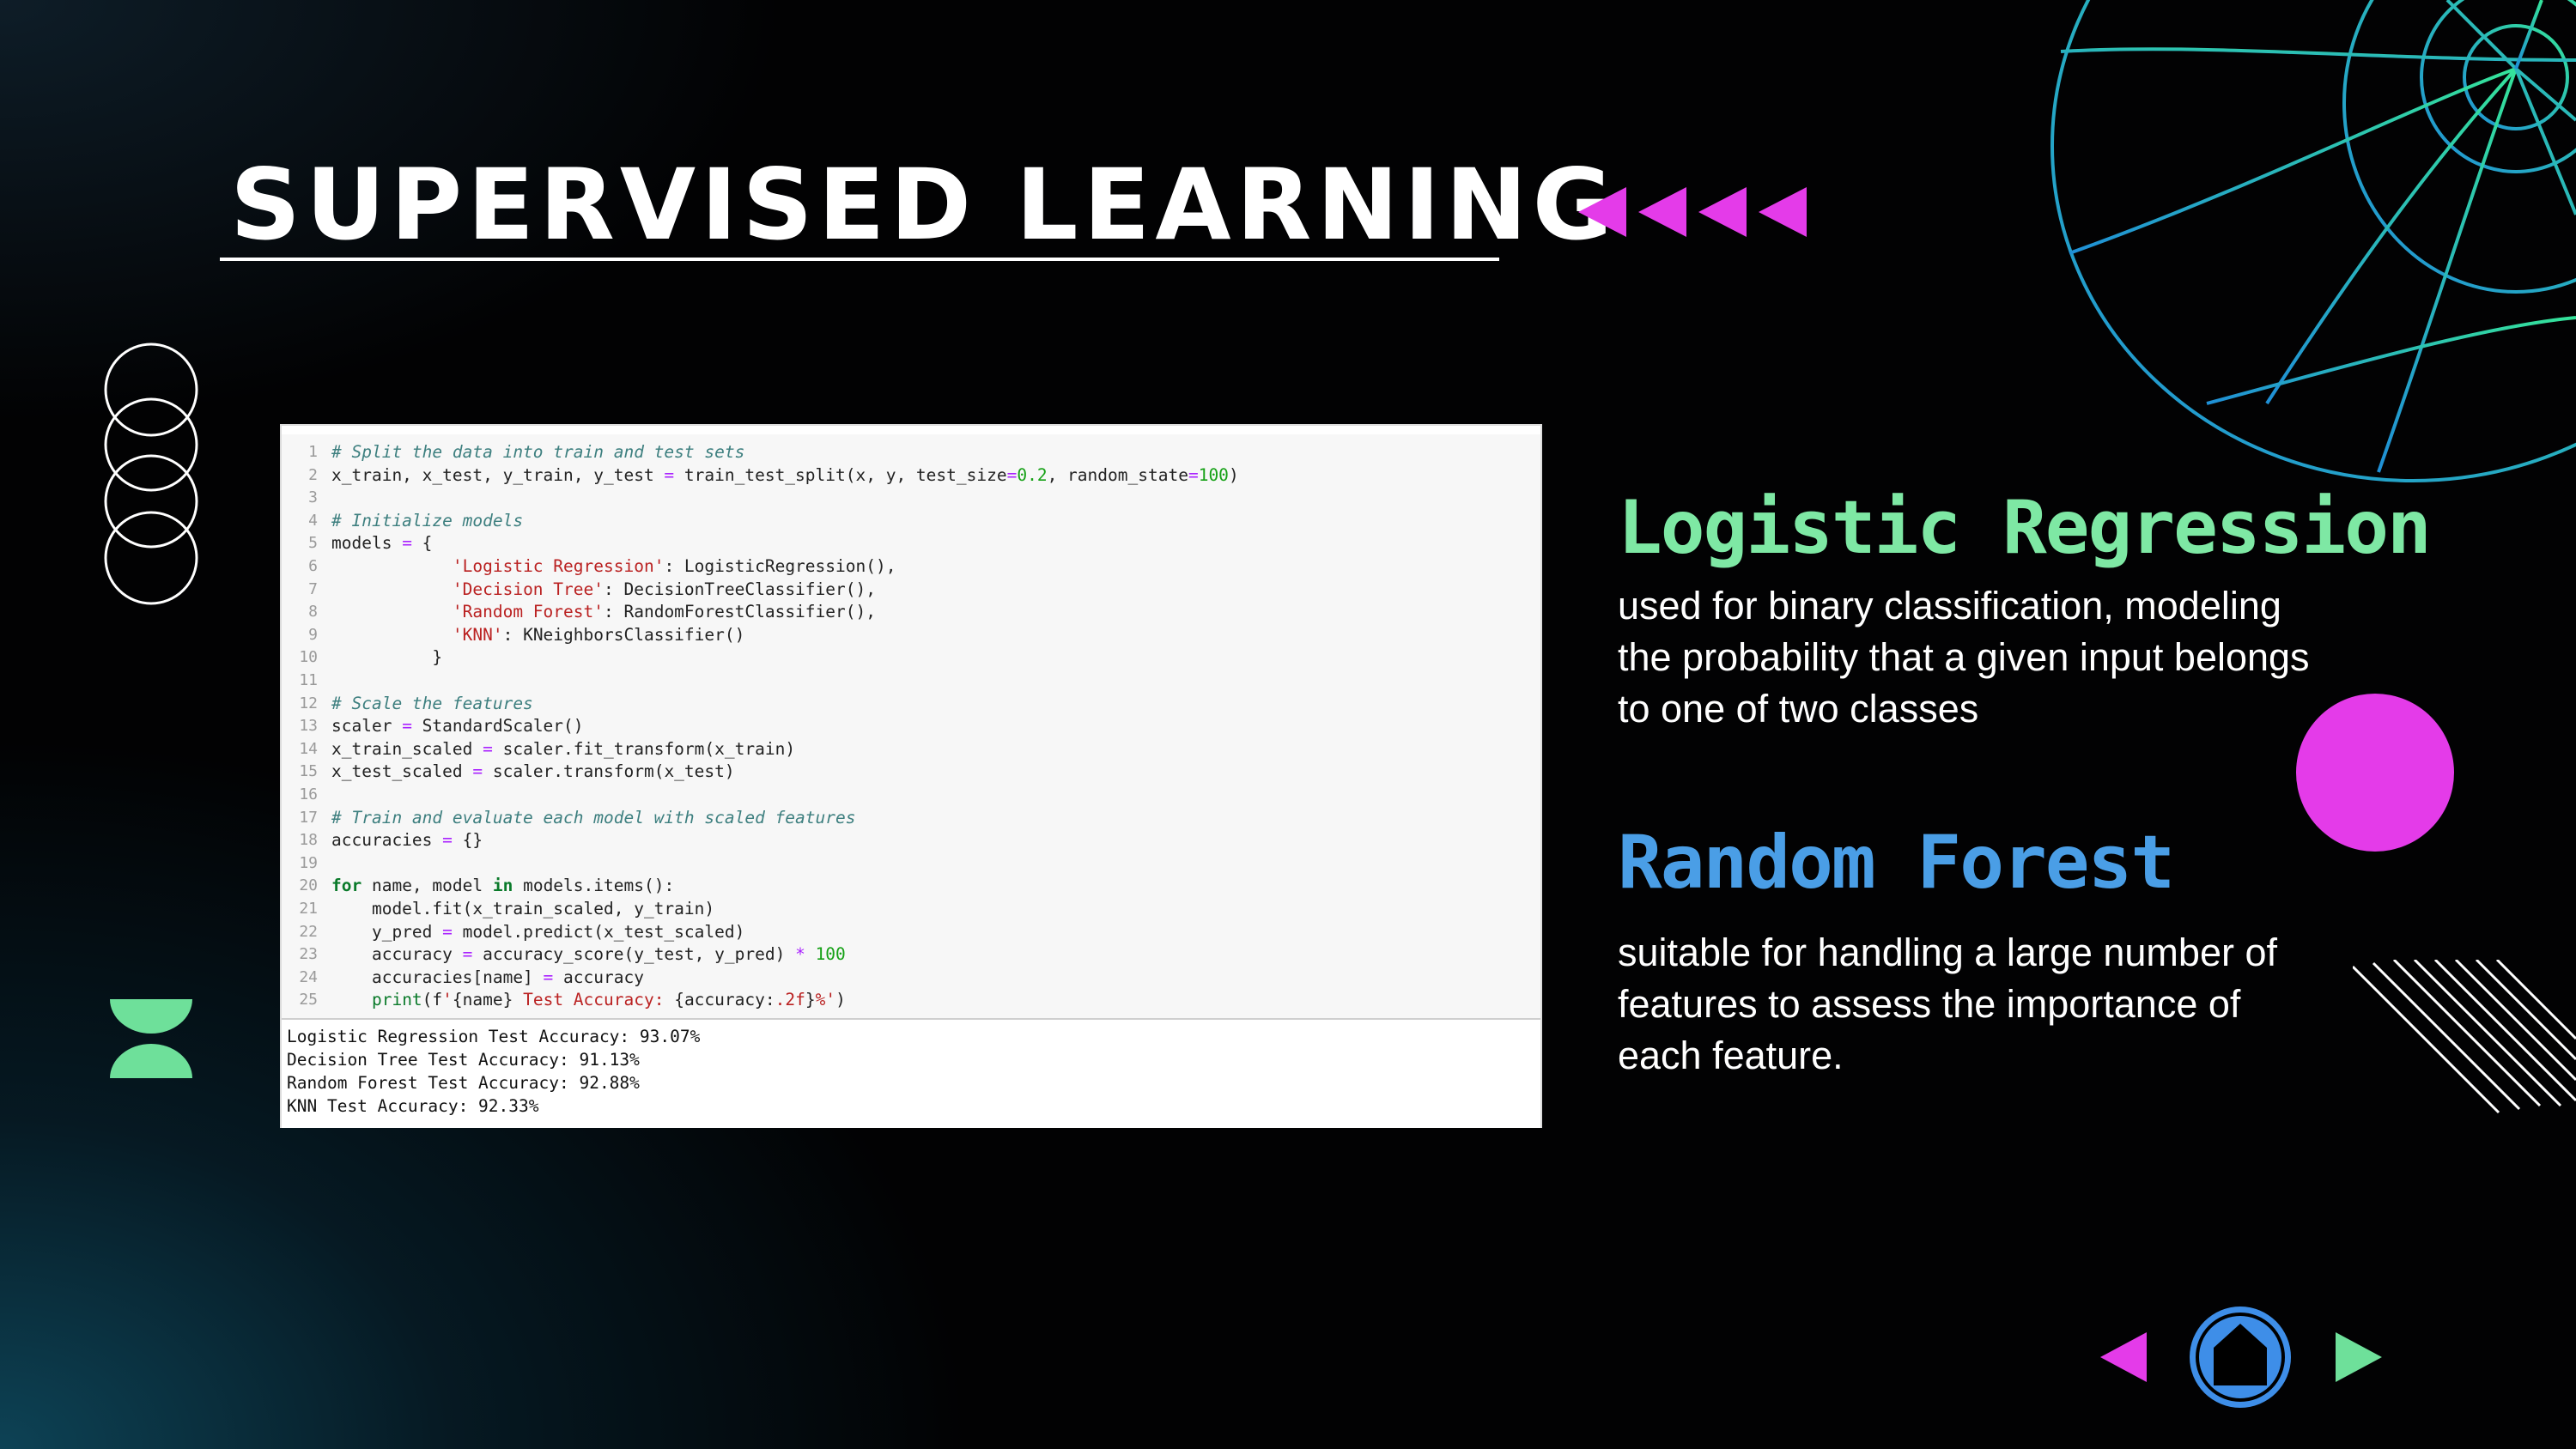  Describe the element at coordinates (2313, 241) in the screenshot. I see `globe-wireframe-icon` at that location.